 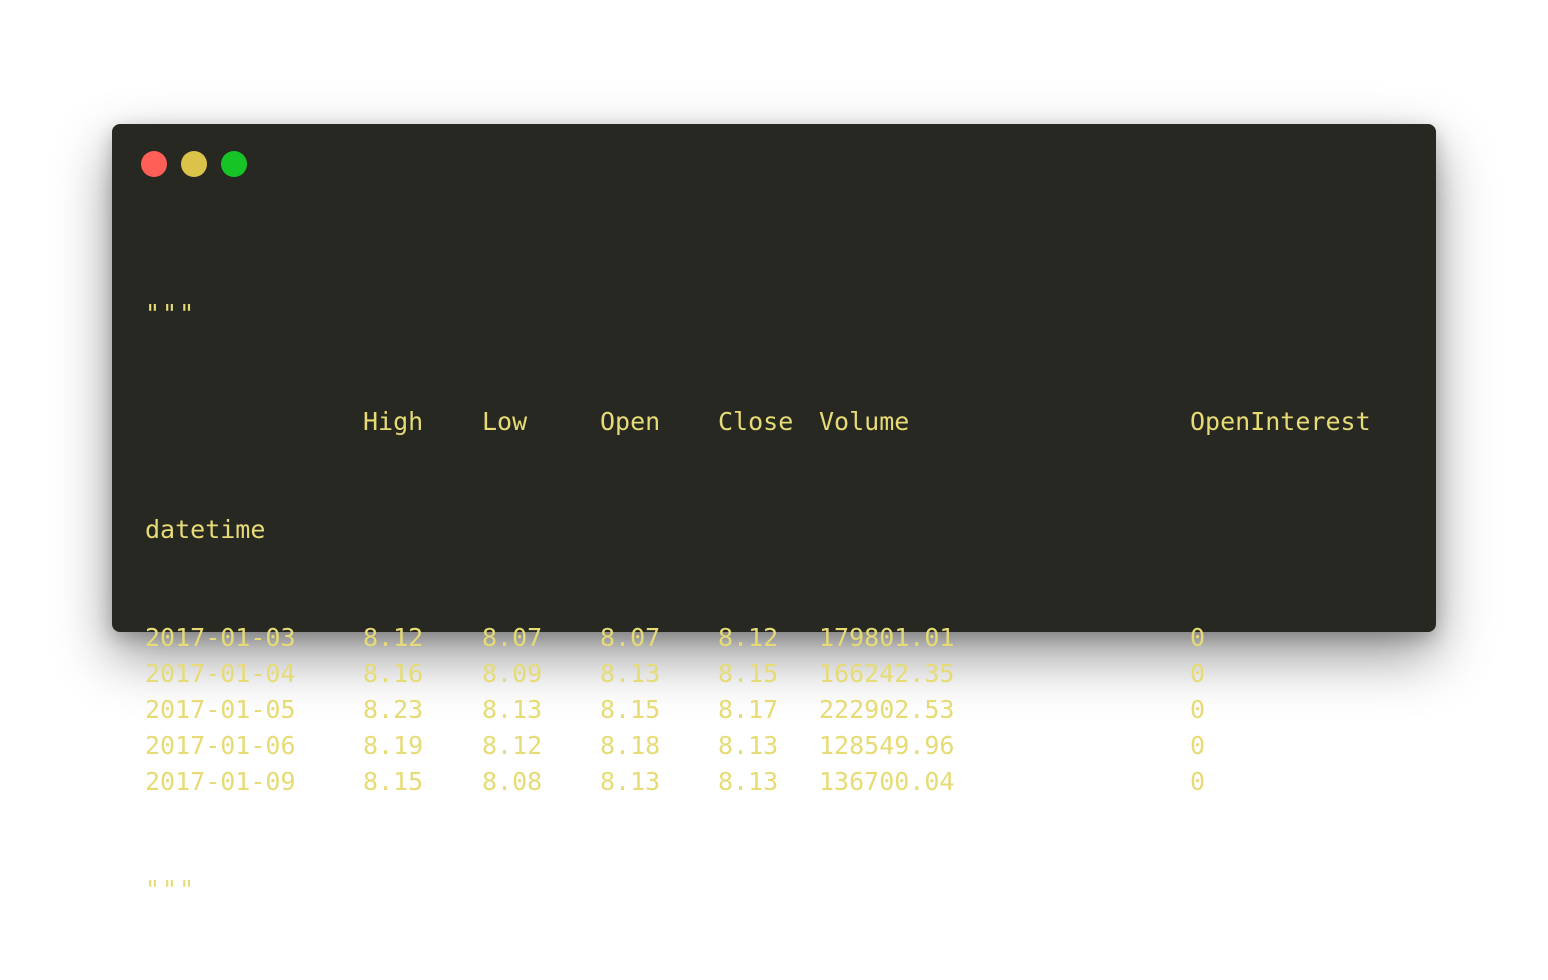 I want to click on cell-volume: 128549.96, so click(x=887, y=745).